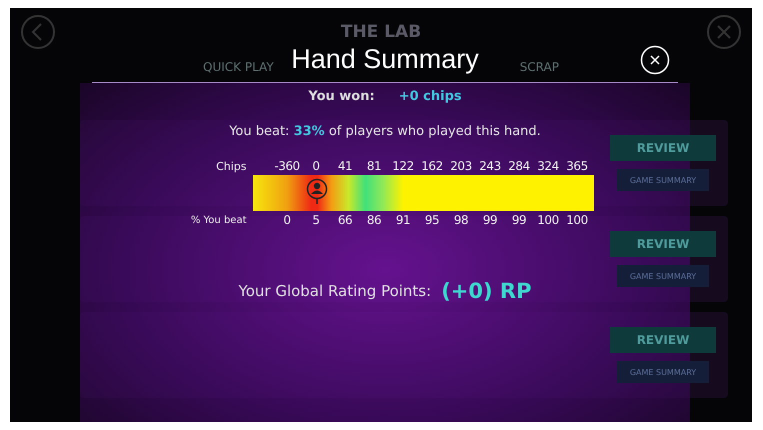 Image resolution: width=763 pixels, height=430 pixels. I want to click on percent-tick: 98, so click(461, 220).